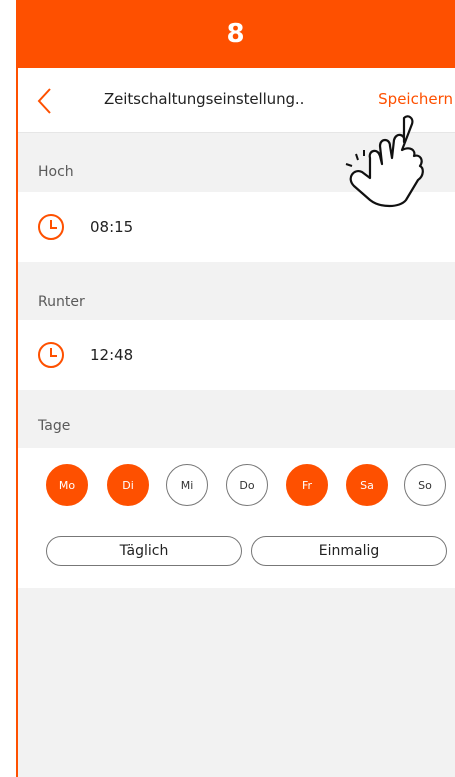  I want to click on day-toggle-fr: Fr, so click(307, 485).